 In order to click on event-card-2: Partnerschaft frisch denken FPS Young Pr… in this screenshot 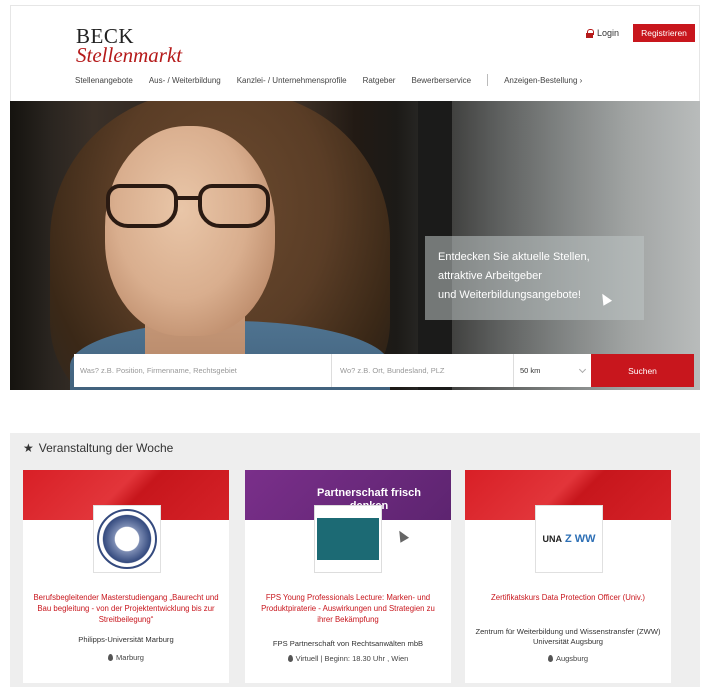, I will do `click(348, 576)`.